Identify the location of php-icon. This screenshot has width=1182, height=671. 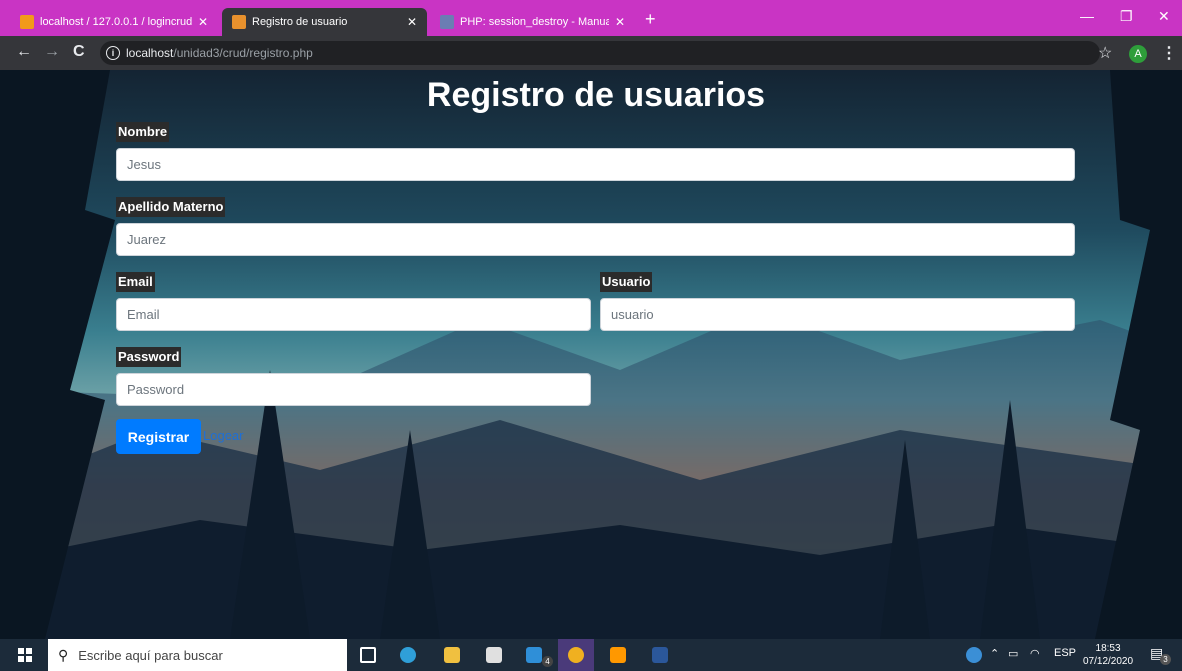
(447, 22).